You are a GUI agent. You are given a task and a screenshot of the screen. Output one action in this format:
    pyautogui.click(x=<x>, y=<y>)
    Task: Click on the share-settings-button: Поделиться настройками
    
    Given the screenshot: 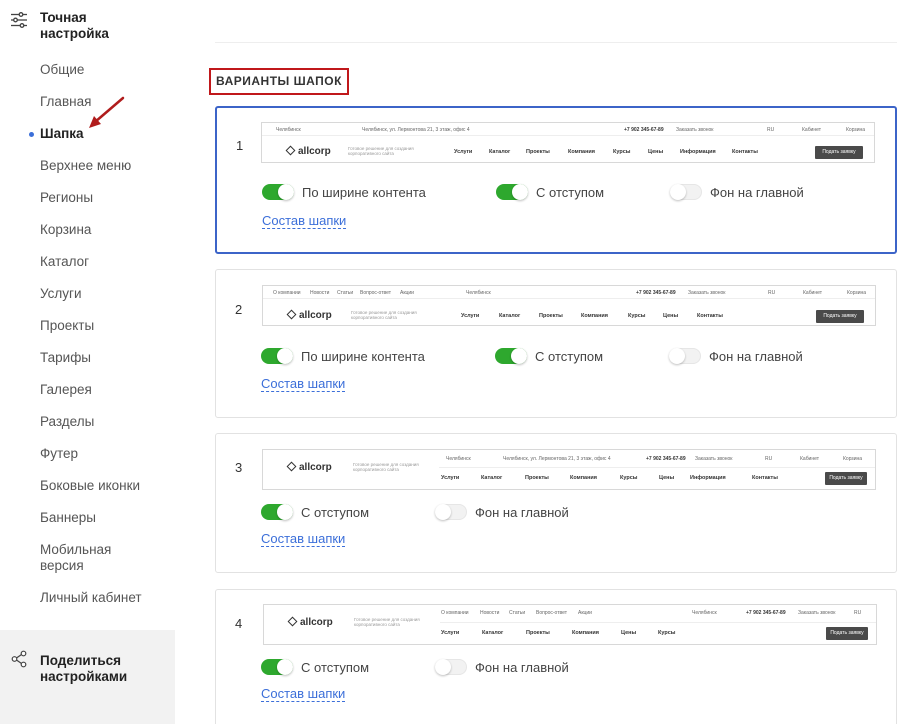 What is the action you would take?
    pyautogui.click(x=87, y=677)
    